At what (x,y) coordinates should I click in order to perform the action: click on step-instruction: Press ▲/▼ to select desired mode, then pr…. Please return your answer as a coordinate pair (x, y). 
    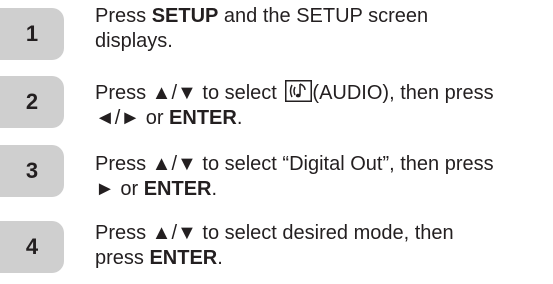
    Looking at the image, I should click on (322, 246).